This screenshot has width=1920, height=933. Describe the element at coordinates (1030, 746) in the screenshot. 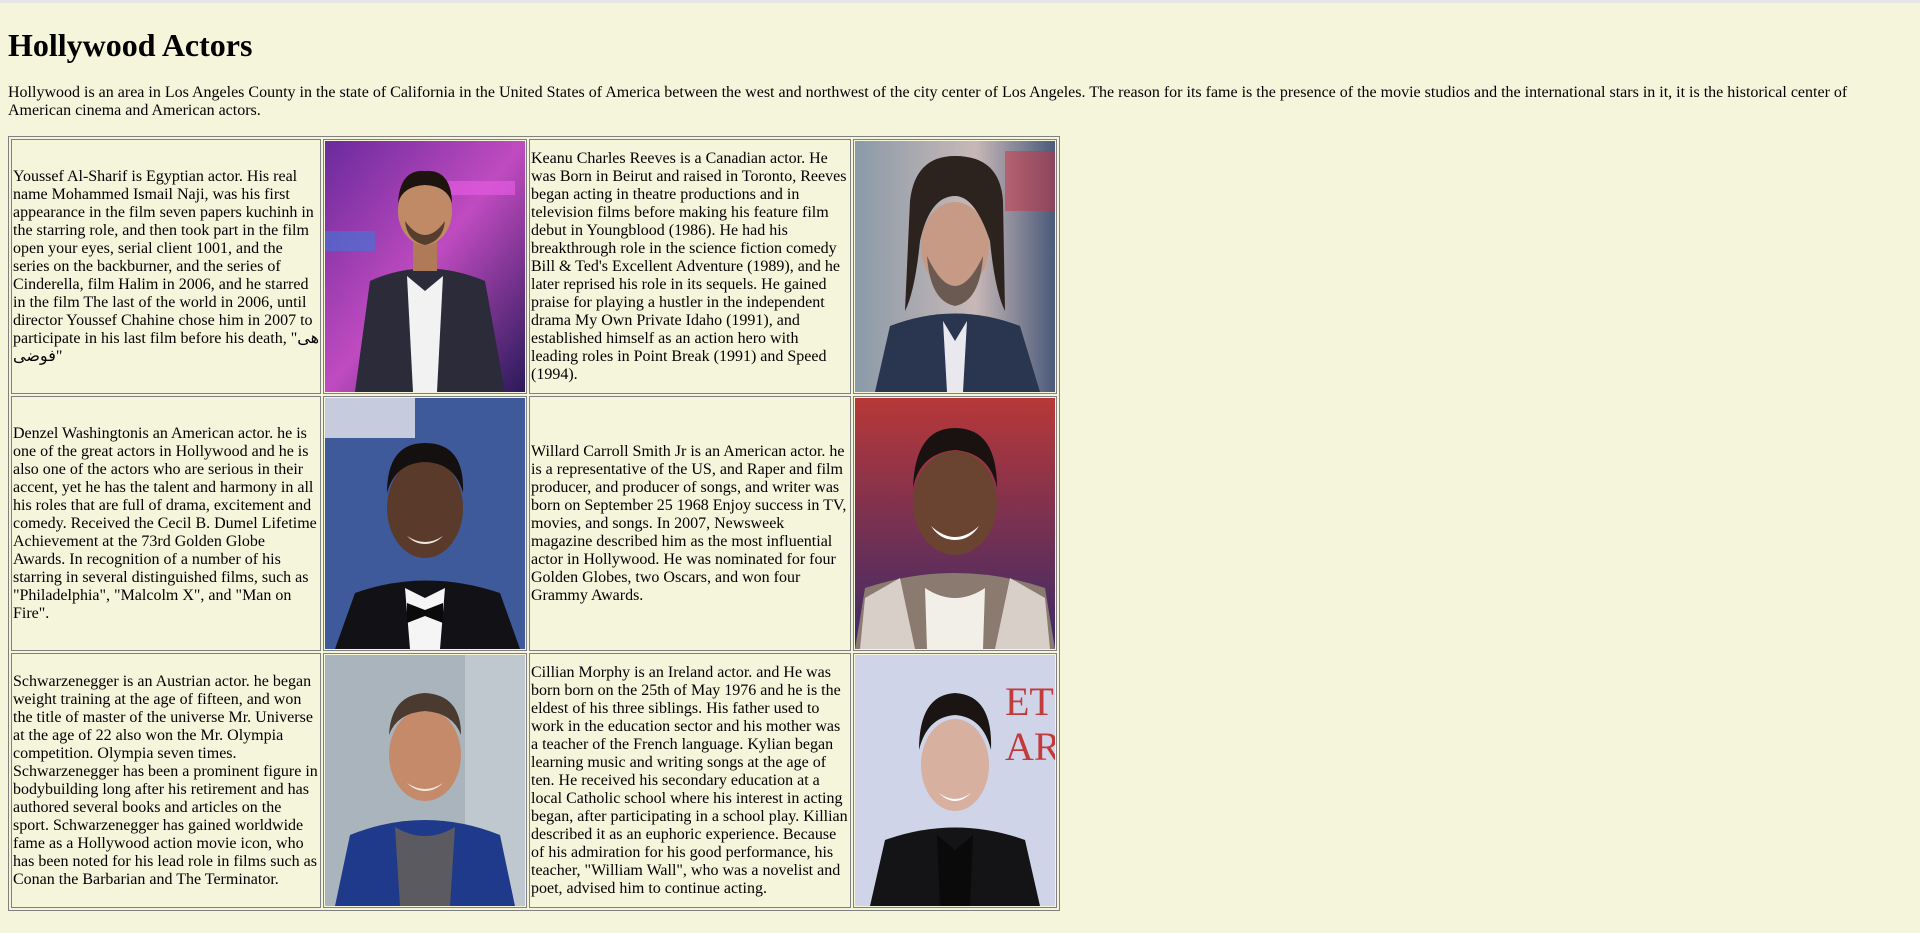

I see `backdrop-text-bottom: ART` at that location.